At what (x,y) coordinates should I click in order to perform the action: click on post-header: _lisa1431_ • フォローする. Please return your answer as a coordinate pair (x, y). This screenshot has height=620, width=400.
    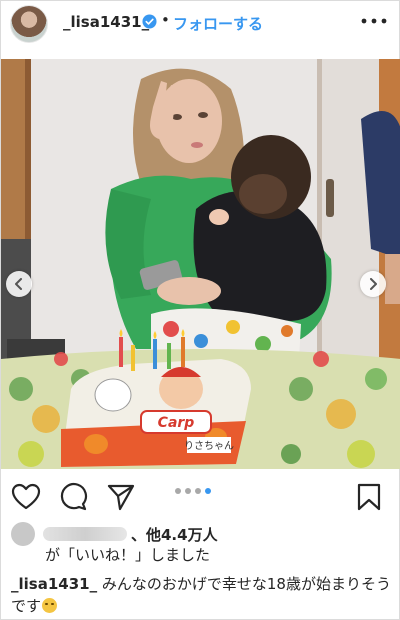
    Looking at the image, I should click on (200, 25).